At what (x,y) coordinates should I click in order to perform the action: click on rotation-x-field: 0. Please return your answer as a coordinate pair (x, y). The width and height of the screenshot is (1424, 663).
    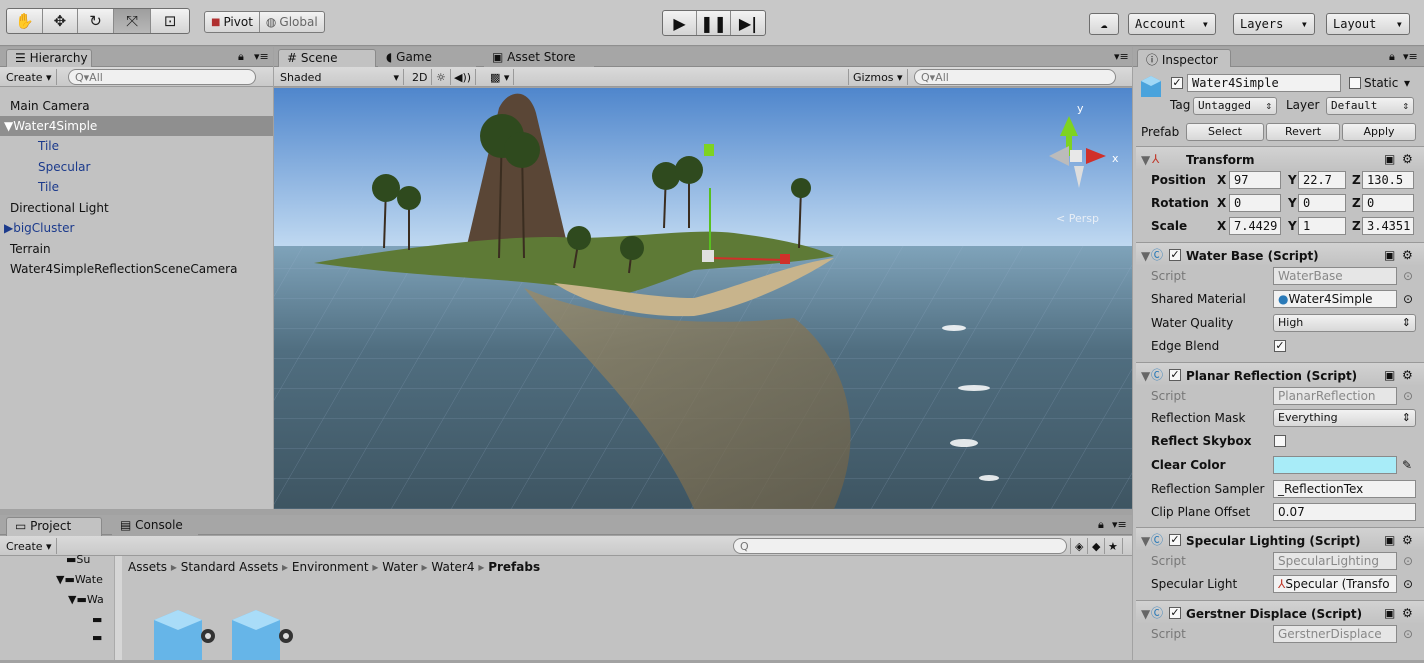
    Looking at the image, I should click on (1255, 203).